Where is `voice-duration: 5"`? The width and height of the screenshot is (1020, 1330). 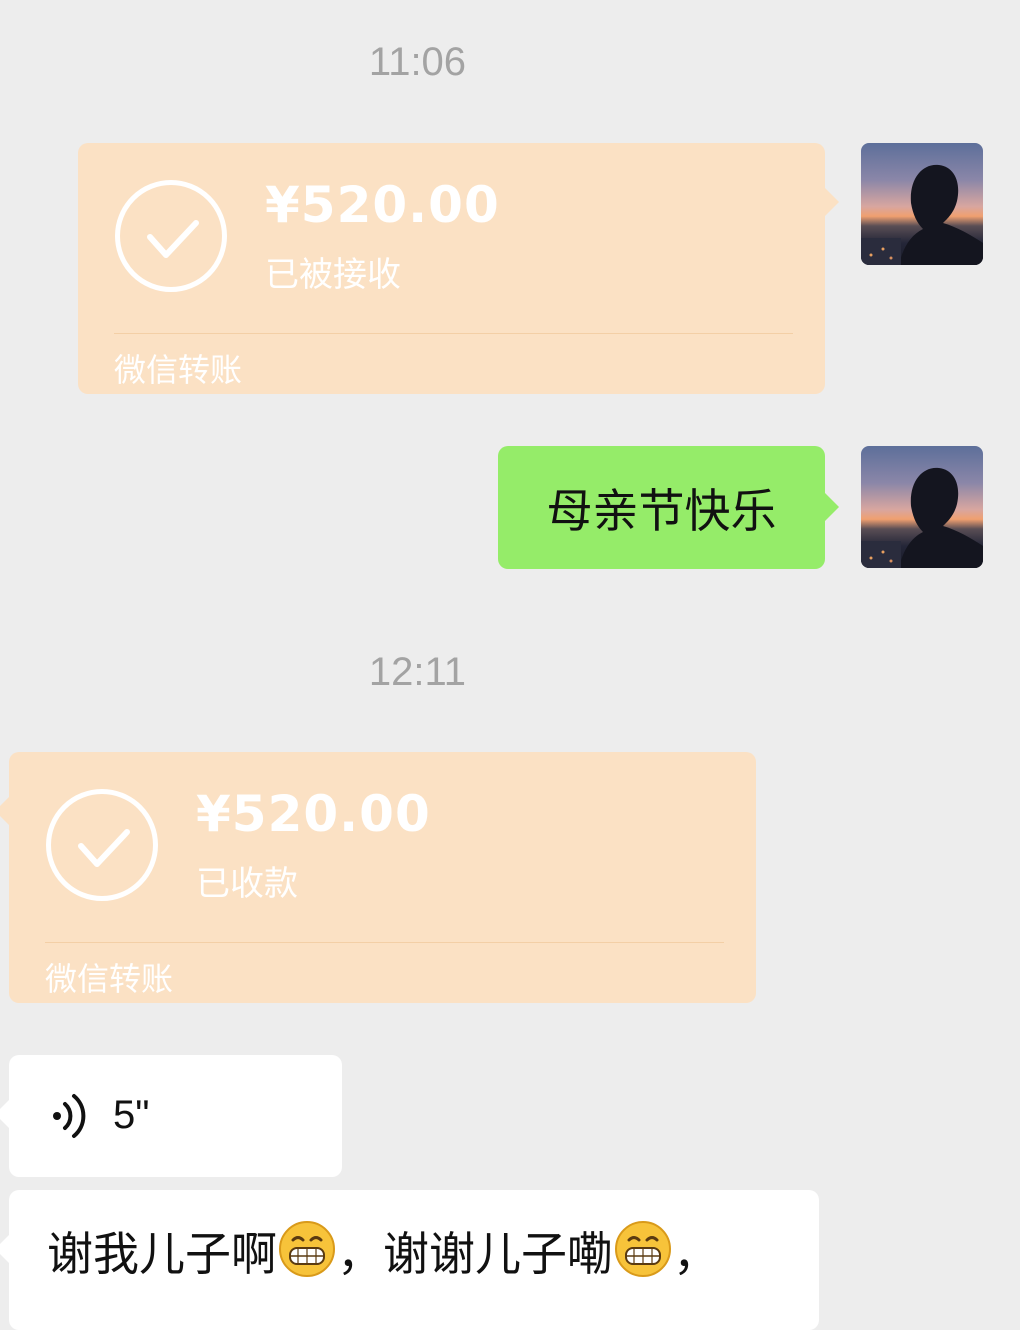 voice-duration: 5" is located at coordinates (131, 1115).